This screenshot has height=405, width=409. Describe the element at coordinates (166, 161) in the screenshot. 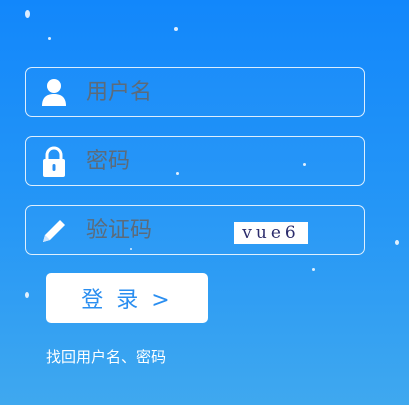

I see `password-input` at that location.